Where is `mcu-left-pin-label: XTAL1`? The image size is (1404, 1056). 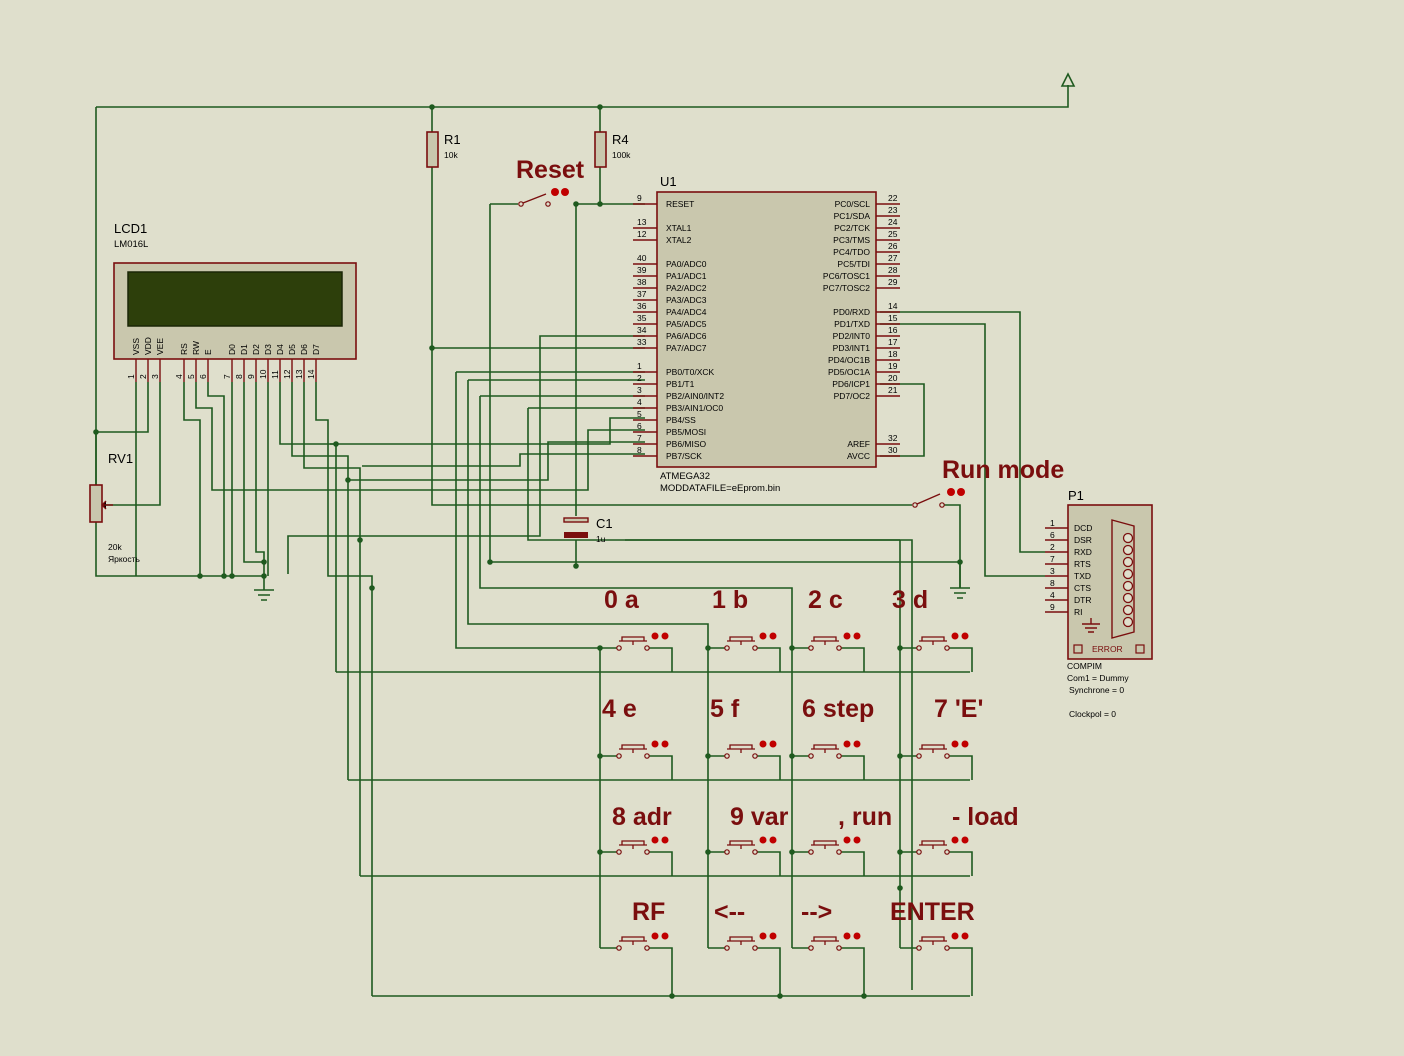 mcu-left-pin-label: XTAL1 is located at coordinates (679, 228).